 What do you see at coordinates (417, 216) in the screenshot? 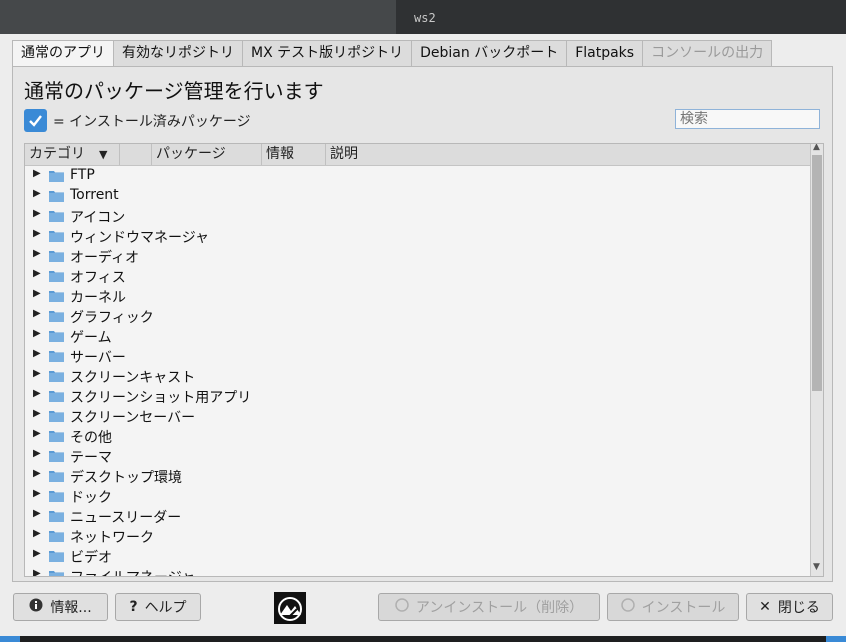
I see `category-row: ▶ アイコン` at bounding box center [417, 216].